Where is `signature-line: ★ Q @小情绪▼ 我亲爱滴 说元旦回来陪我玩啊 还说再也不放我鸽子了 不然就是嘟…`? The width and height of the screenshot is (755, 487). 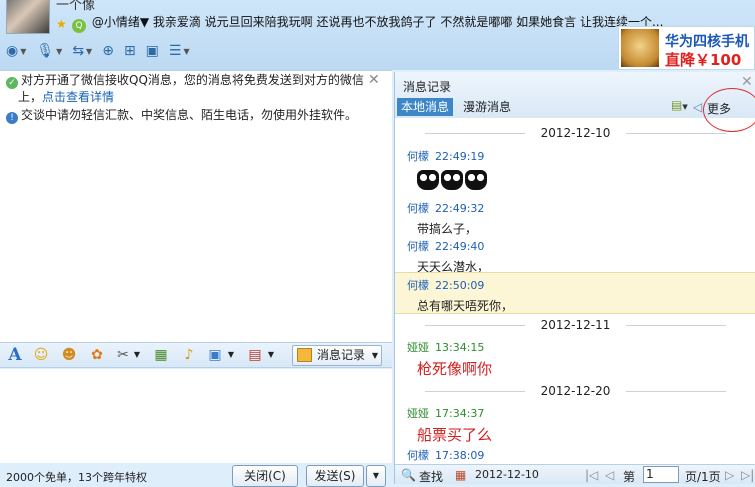
signature-line: ★ Q @小情绪▼ 我亲爱滴 说元旦回来陪我玩啊 还说再也不放我鸽子了 不然就是嘟… is located at coordinates (359, 23).